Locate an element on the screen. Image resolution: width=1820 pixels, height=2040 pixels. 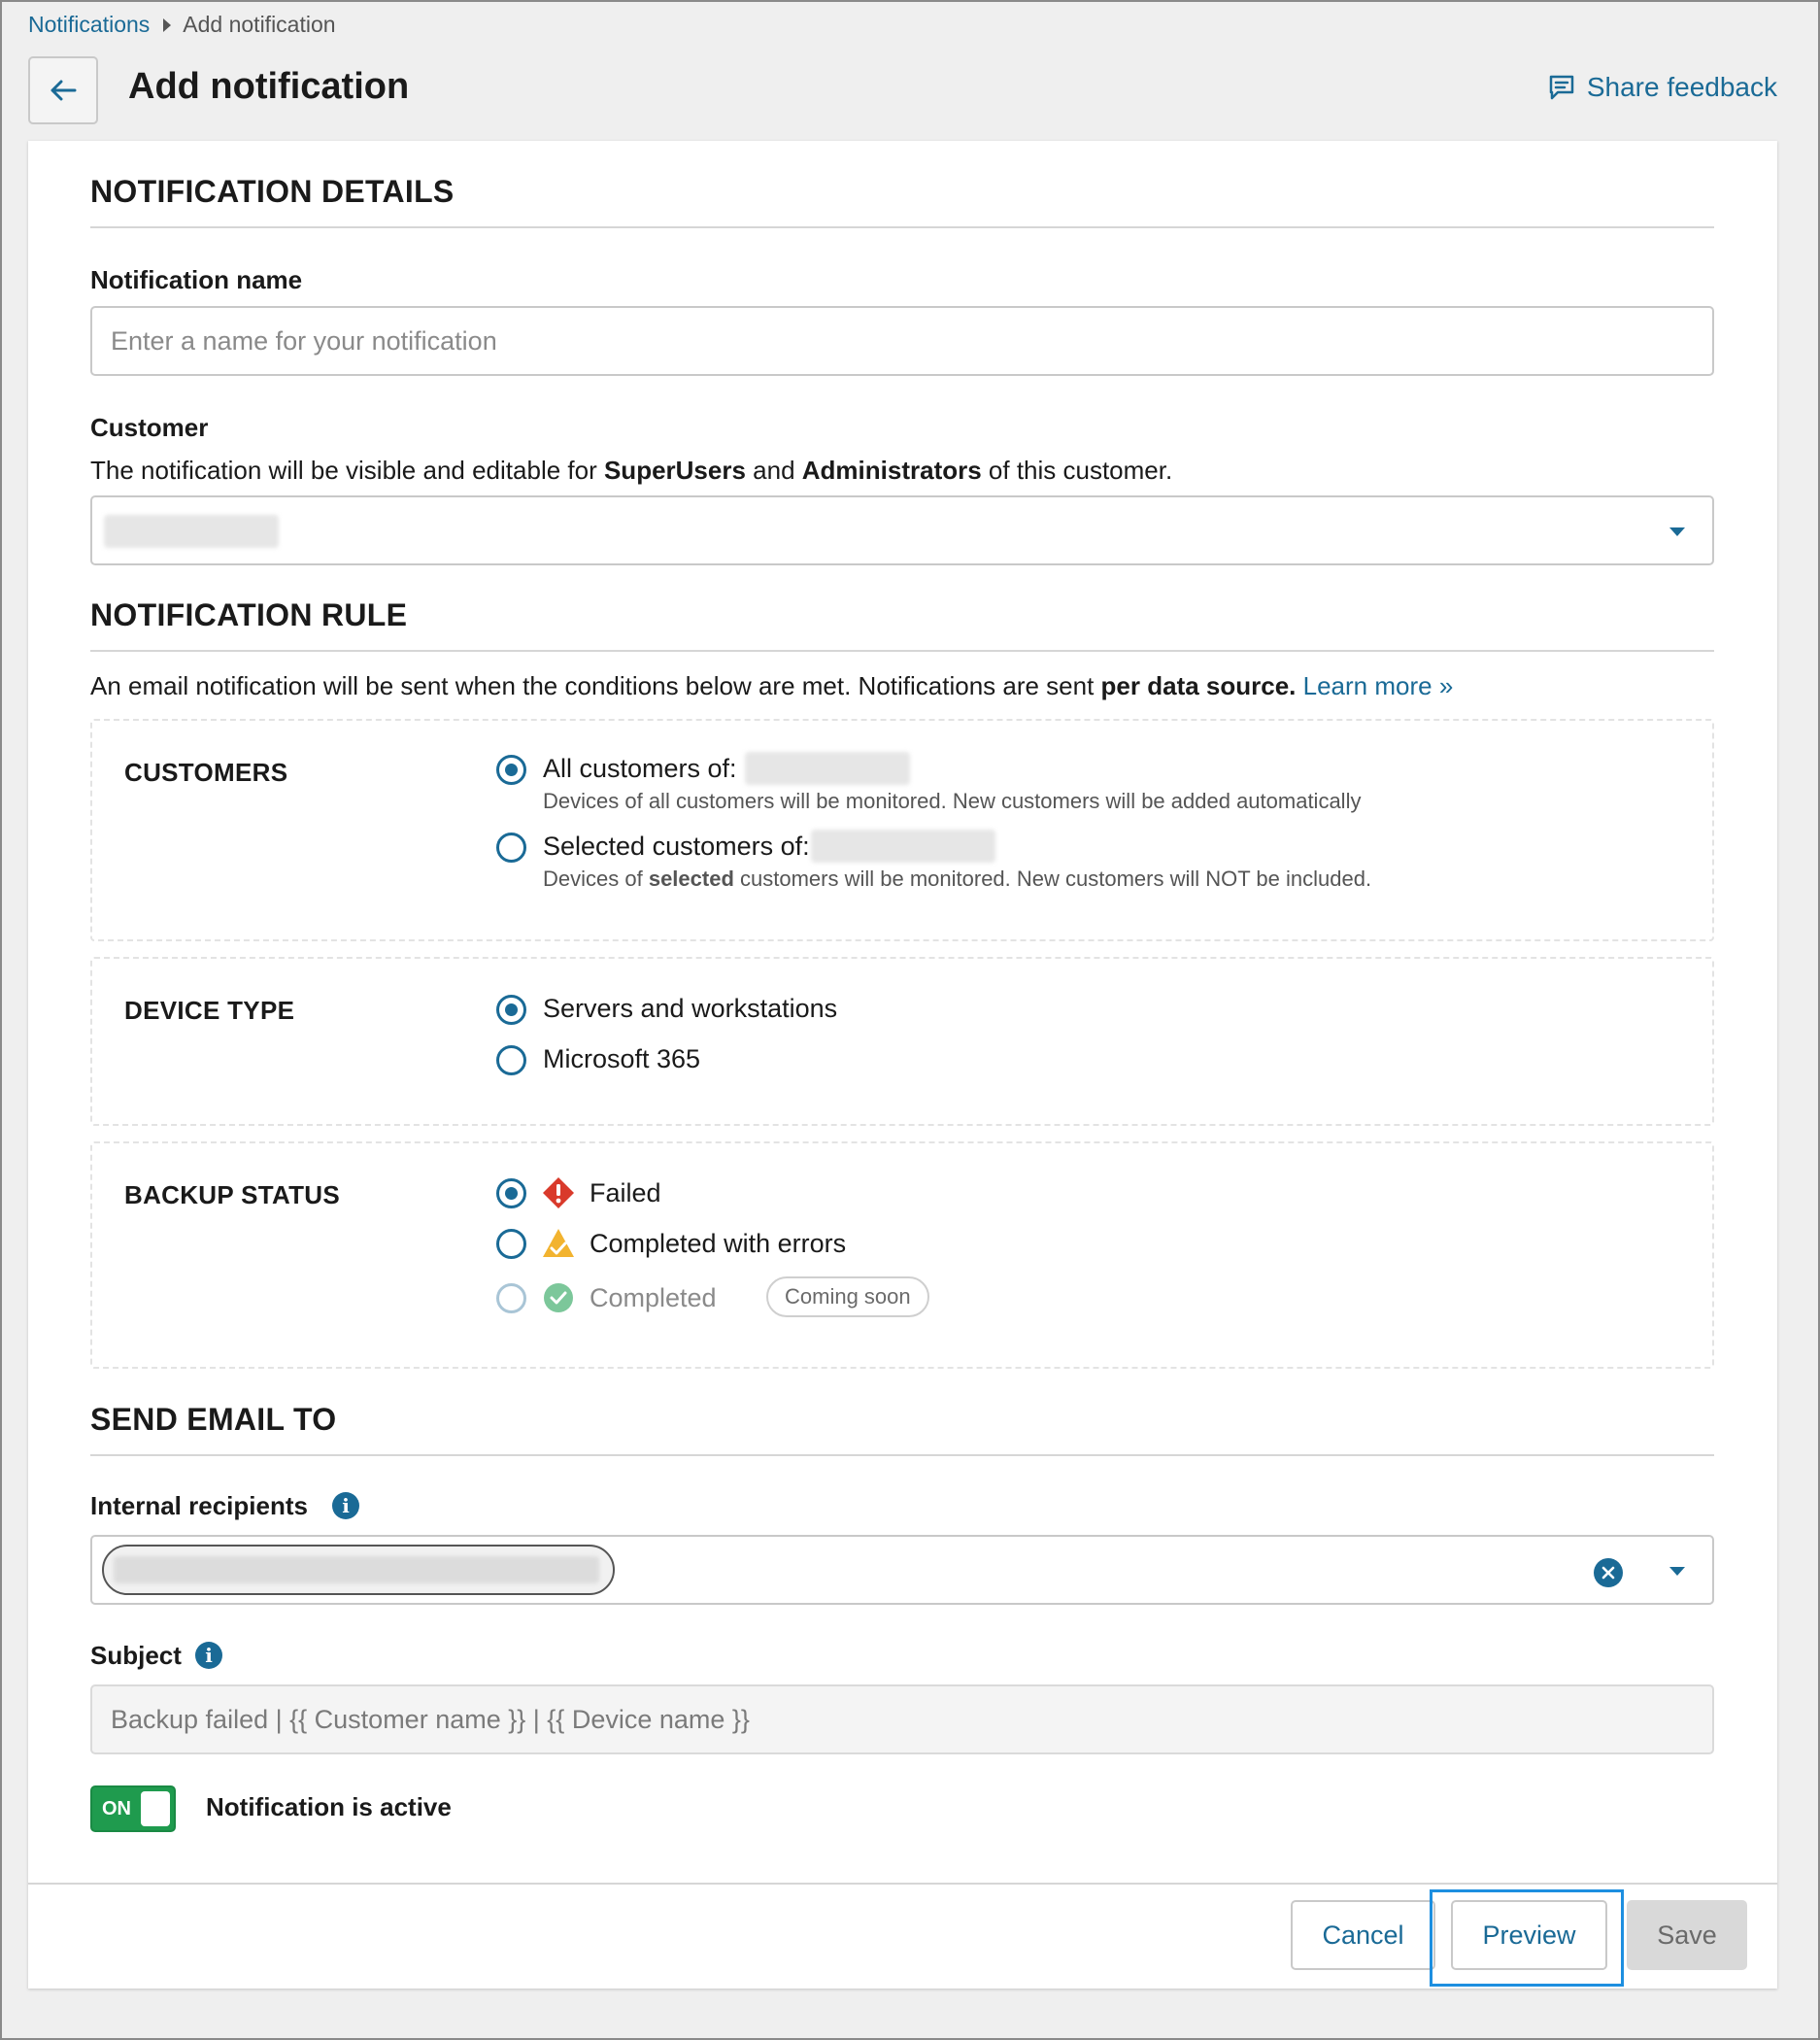
chevron-right-icon is located at coordinates (167, 24).